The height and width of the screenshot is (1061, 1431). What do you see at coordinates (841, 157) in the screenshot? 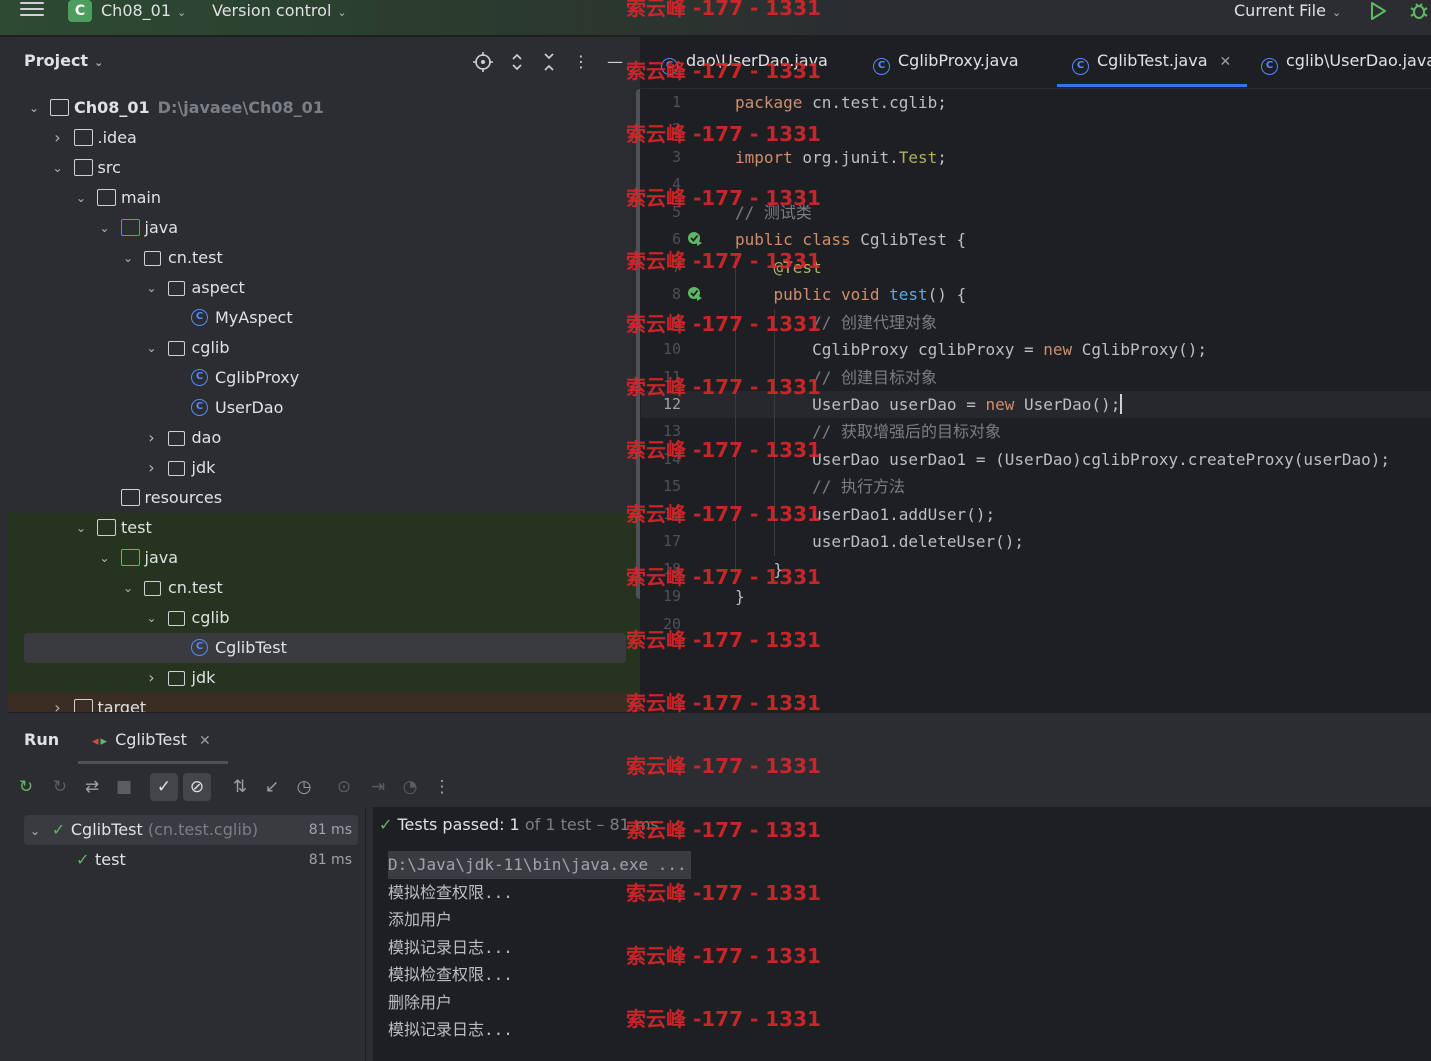
I see `code-text: import org.junit.Test;` at bounding box center [841, 157].